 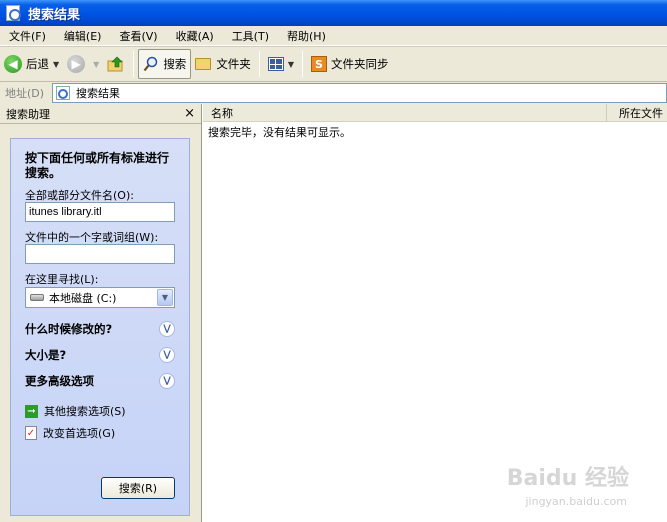 I want to click on lookin-label: 在这里寻找(L):, so click(x=62, y=279).